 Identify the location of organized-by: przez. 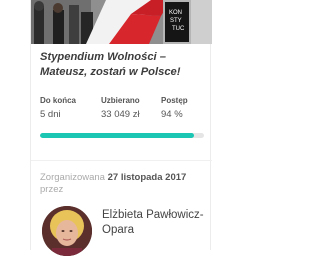
(52, 189).